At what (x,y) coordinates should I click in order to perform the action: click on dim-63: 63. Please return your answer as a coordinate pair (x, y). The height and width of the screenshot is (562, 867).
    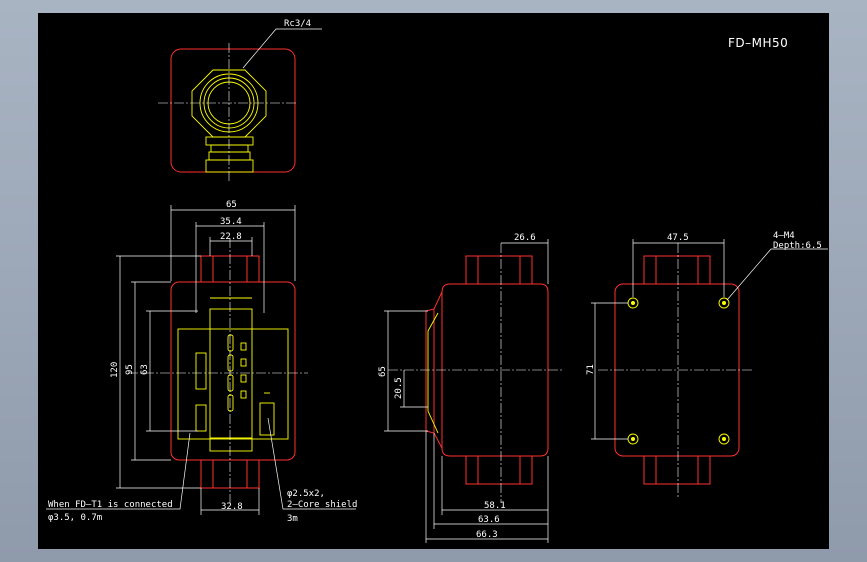
    Looking at the image, I should click on (145, 369).